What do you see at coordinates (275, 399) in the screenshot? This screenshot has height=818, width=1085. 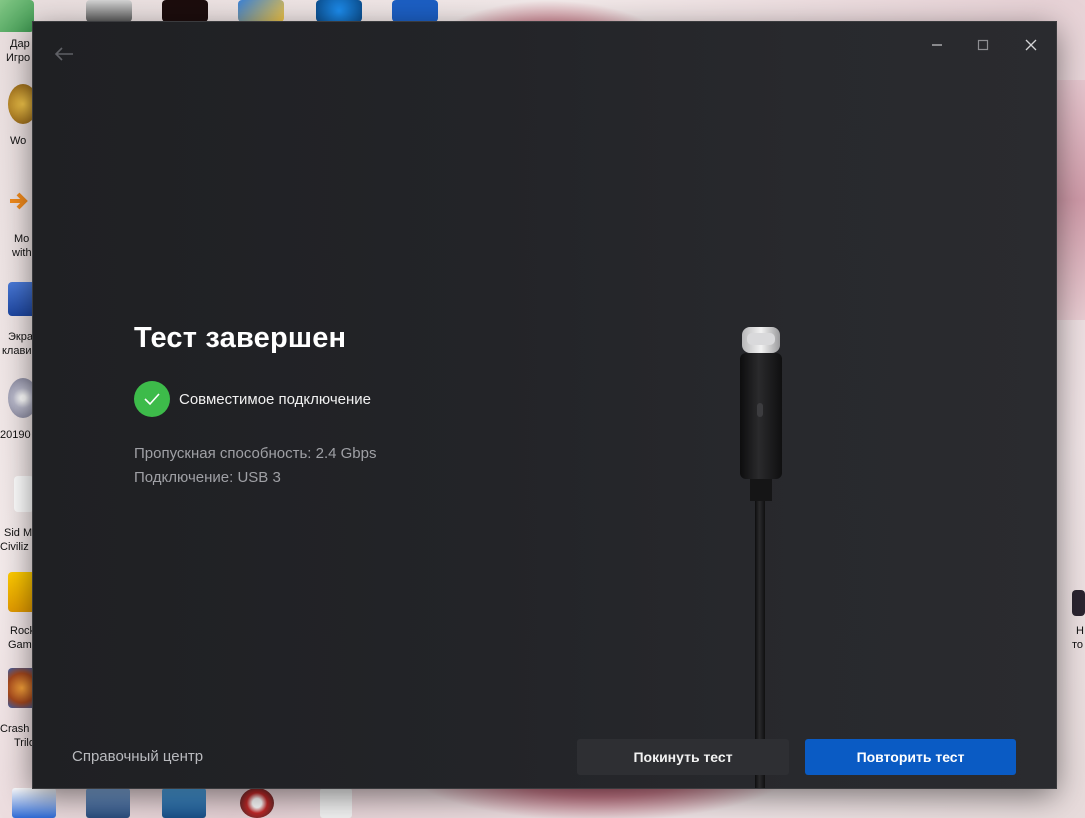 I see `status-text: Совместимое подключение` at bounding box center [275, 399].